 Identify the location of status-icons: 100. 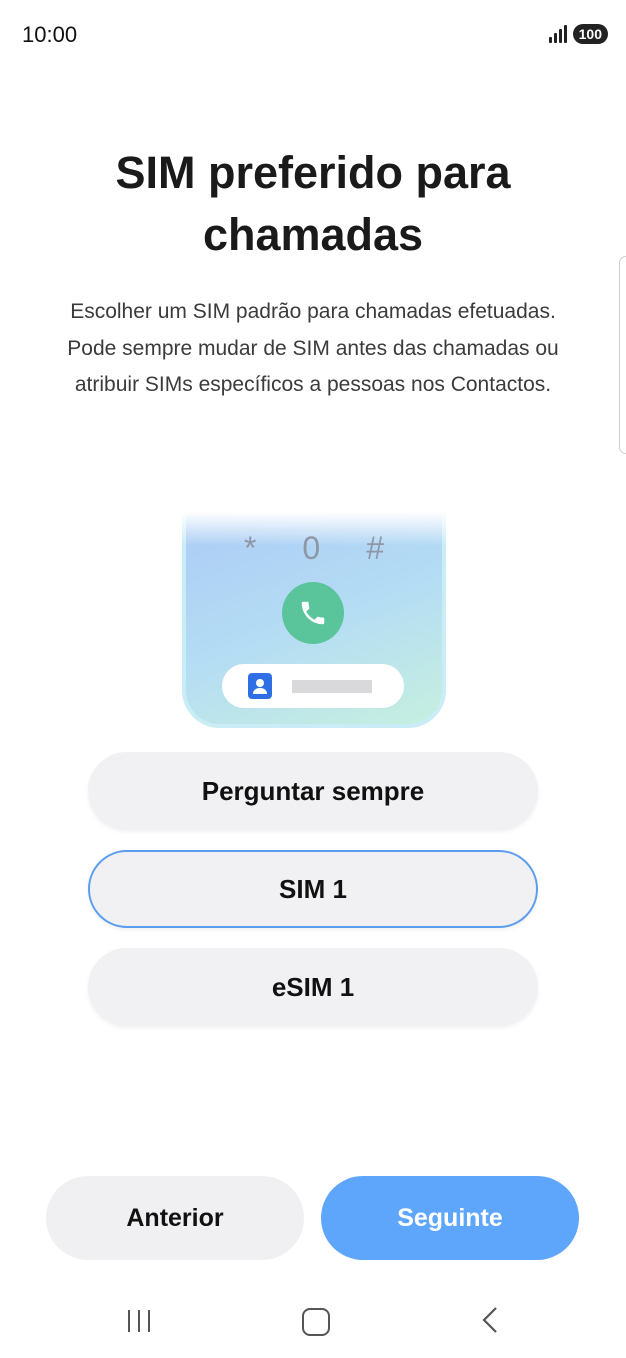
(578, 34).